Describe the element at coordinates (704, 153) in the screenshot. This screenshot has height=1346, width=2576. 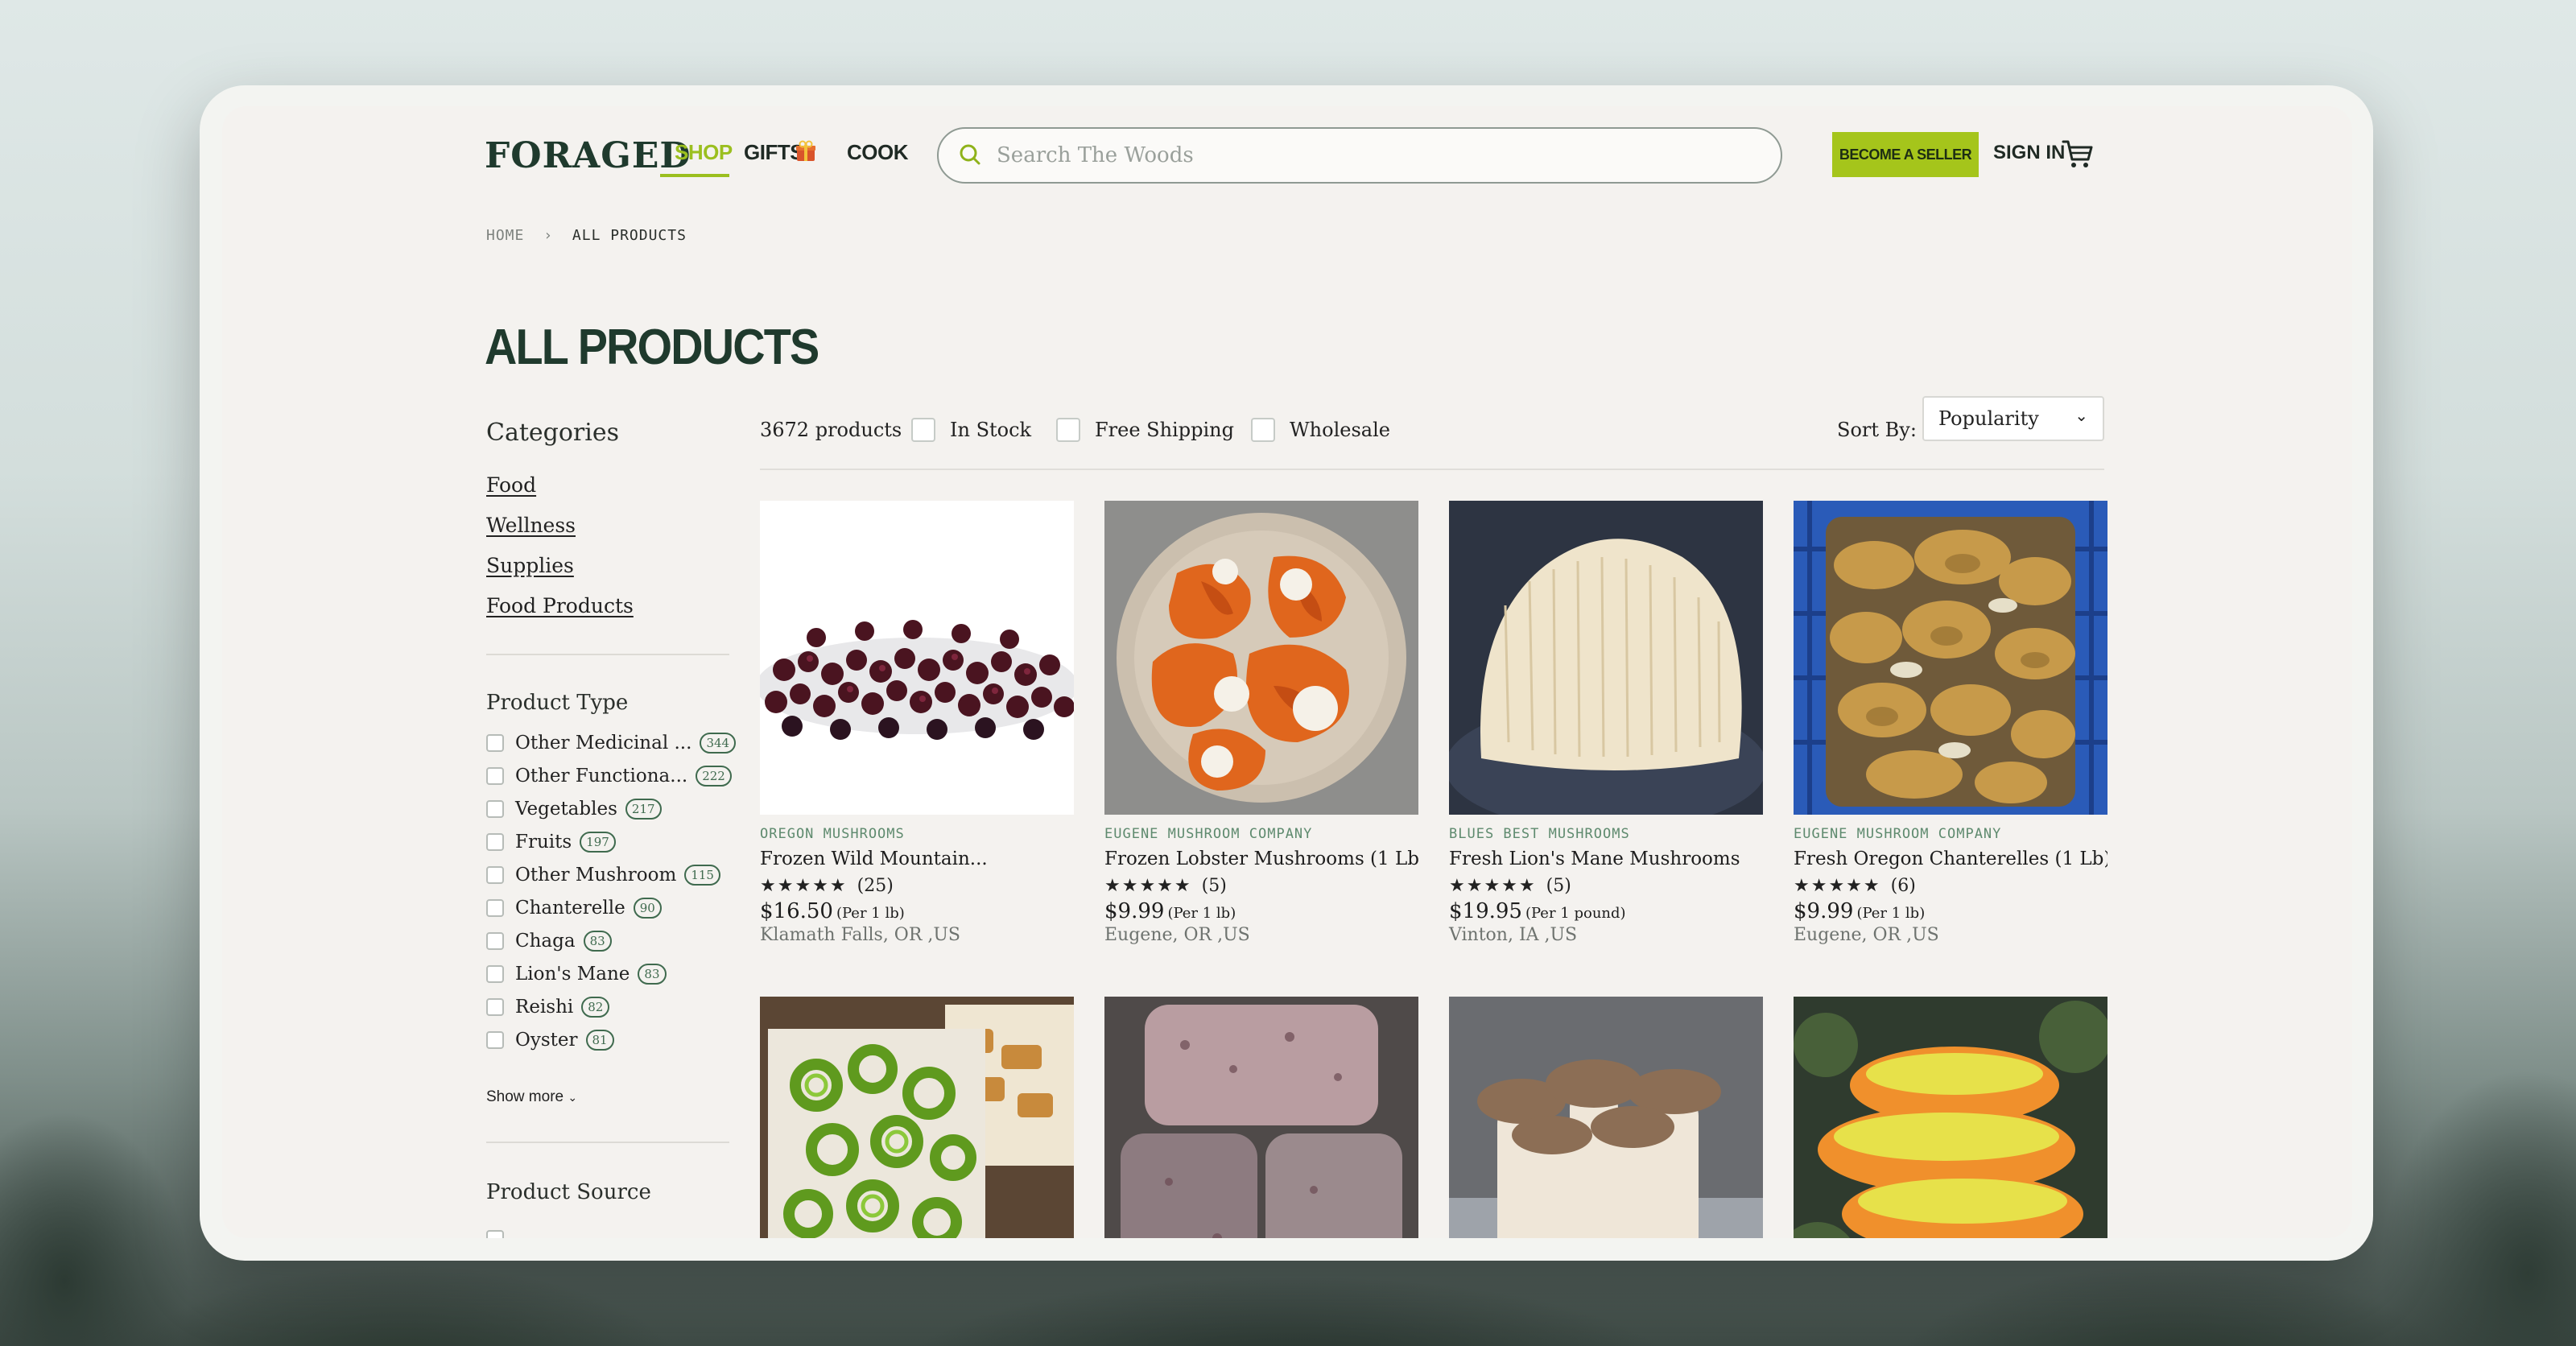
I see `nav-shop: SHOP` at that location.